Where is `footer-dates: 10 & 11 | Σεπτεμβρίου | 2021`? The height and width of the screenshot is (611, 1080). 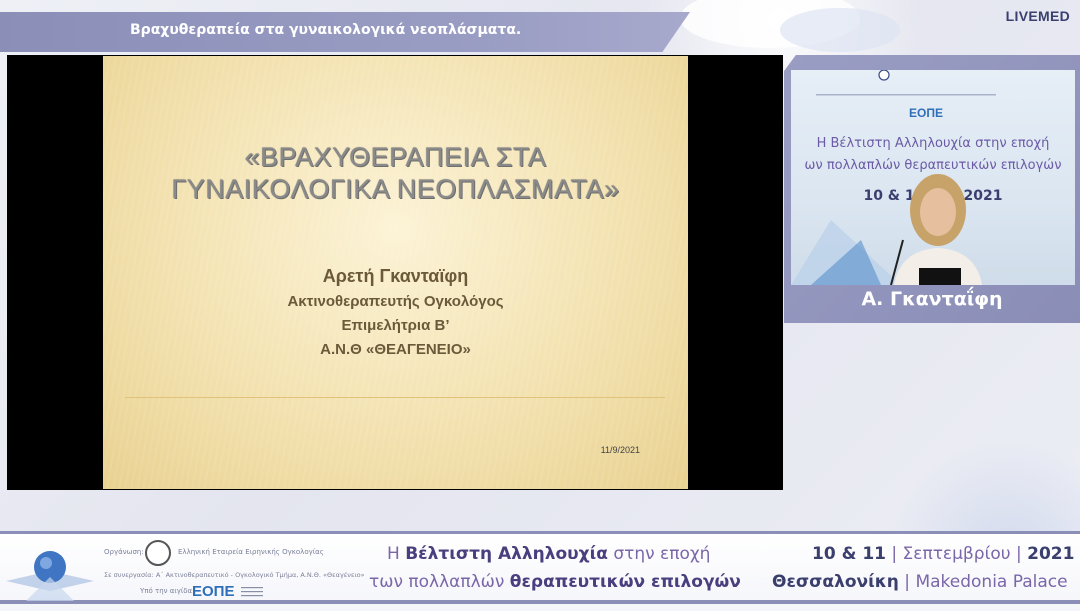
footer-dates: 10 & 11 | Σεπτεμβρίου | 2021 is located at coordinates (943, 554).